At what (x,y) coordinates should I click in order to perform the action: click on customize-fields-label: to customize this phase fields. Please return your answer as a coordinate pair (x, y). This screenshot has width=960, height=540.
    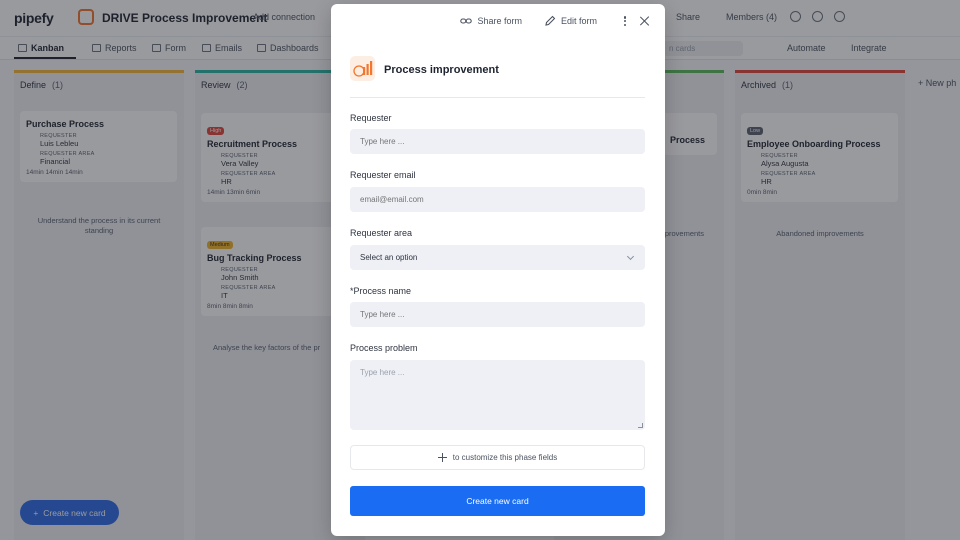
    Looking at the image, I should click on (505, 457).